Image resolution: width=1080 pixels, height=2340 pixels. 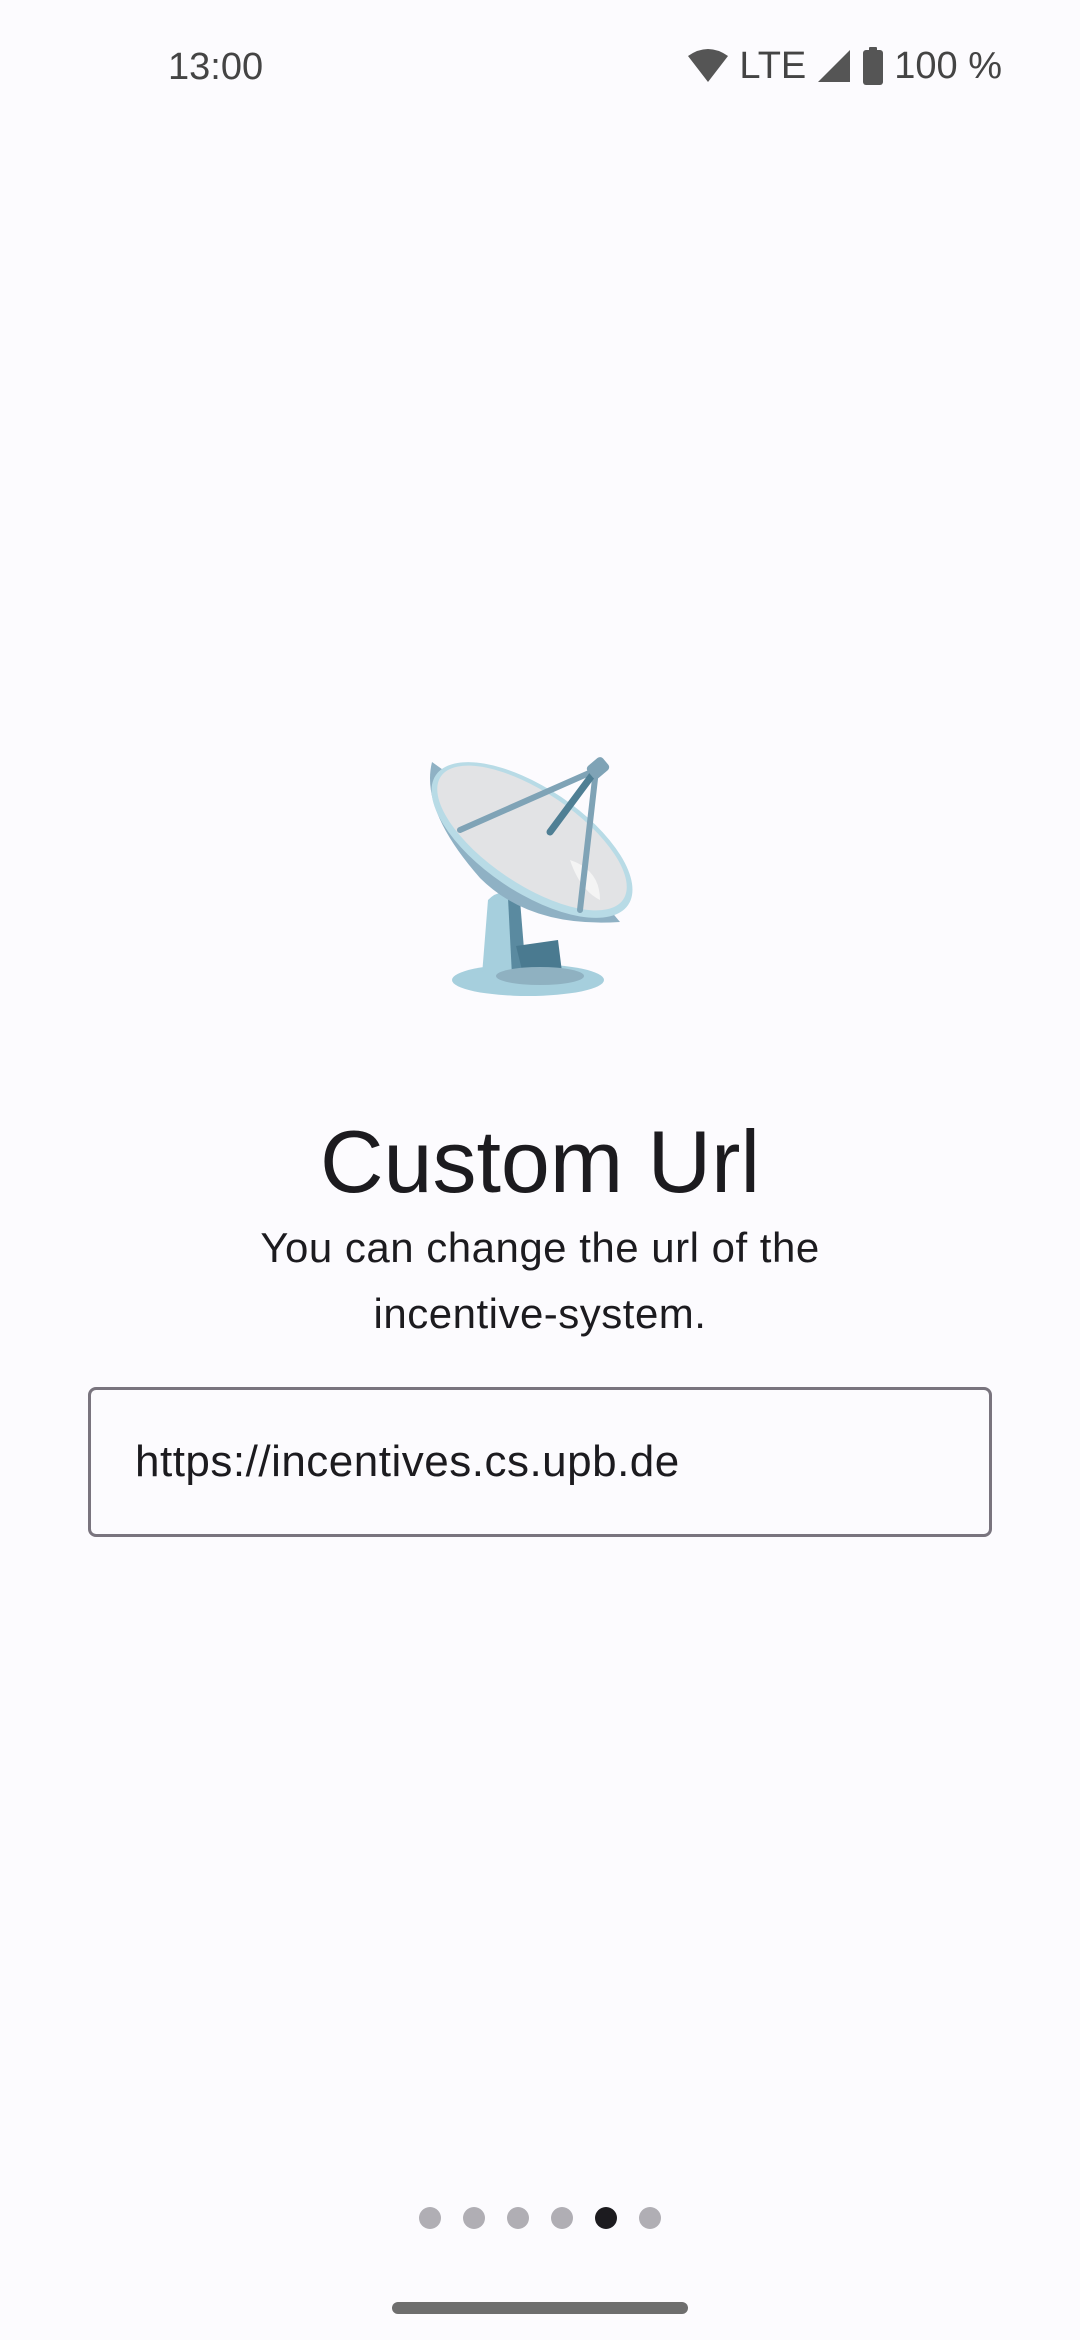 I want to click on page-title: Custom Url, so click(x=540, y=1161).